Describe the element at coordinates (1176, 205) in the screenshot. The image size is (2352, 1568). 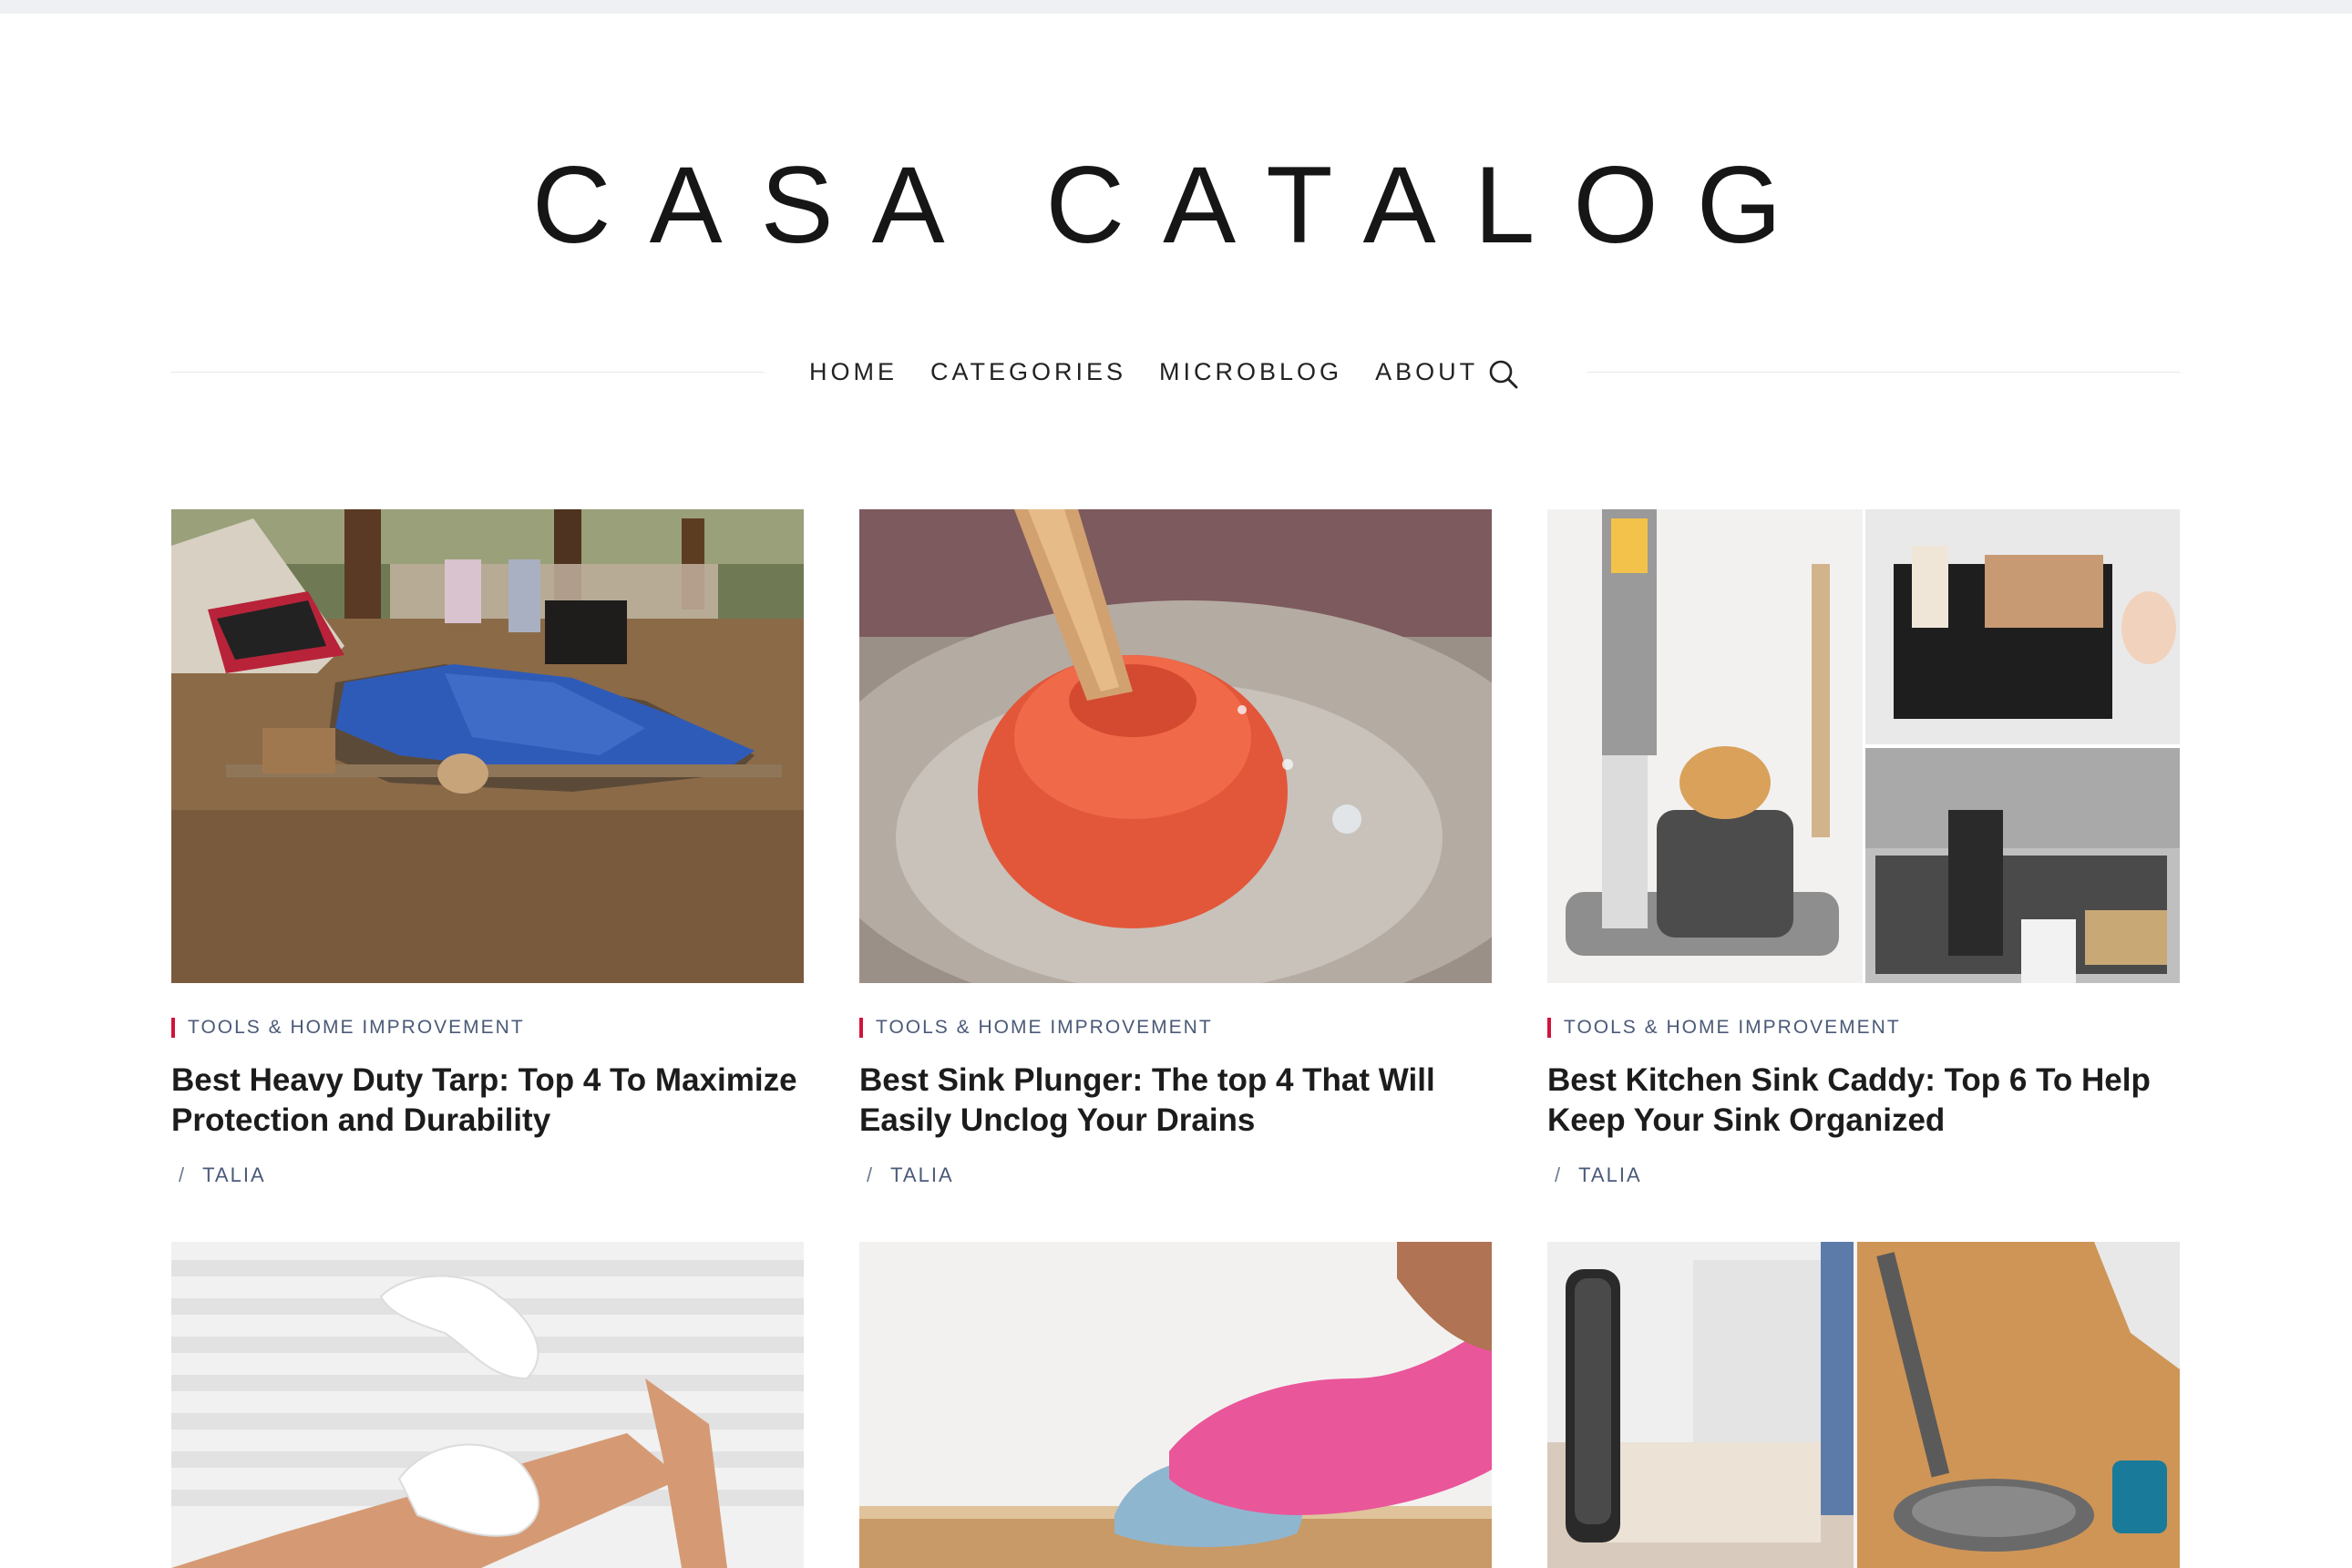
I see `site-logo: CASA CATALOG` at that location.